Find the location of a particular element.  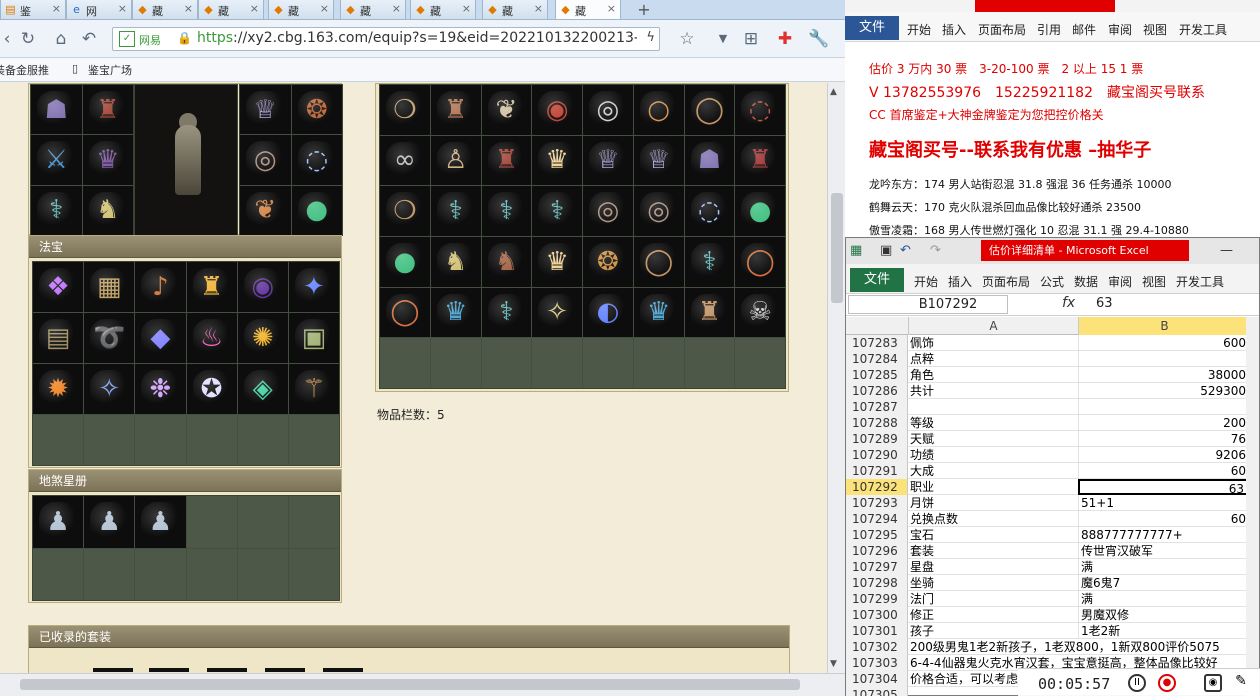

dropdown-icon: ▼ is located at coordinates (723, 39).